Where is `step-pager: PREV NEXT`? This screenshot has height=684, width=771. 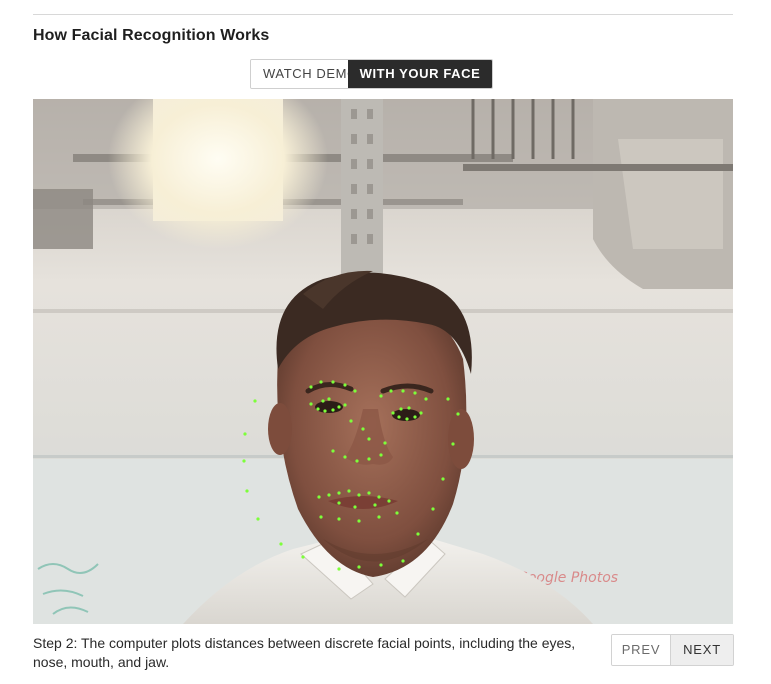
step-pager: PREV NEXT is located at coordinates (672, 650).